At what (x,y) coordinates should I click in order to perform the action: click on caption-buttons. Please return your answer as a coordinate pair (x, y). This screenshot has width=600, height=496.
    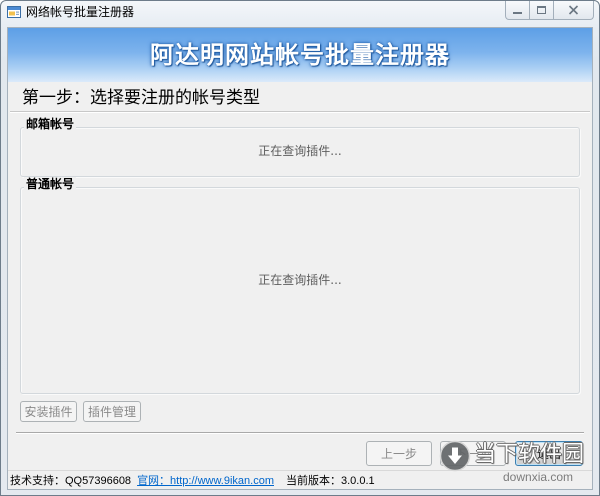
    Looking at the image, I should click on (549, 10).